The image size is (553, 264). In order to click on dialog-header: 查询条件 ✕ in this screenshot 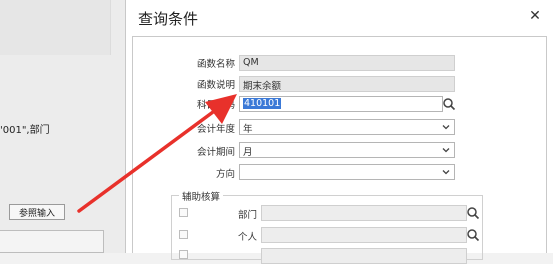, I will do `click(339, 18)`.